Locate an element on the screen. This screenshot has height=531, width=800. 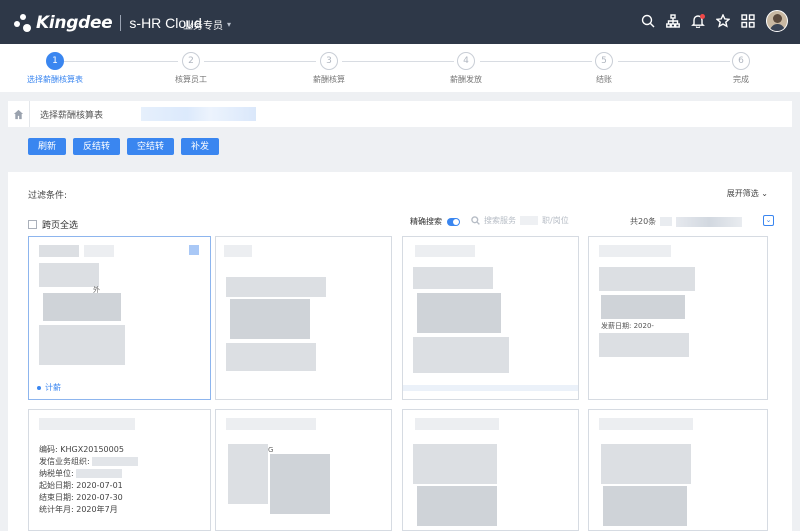
bell-icon is located at coordinates (698, 21).